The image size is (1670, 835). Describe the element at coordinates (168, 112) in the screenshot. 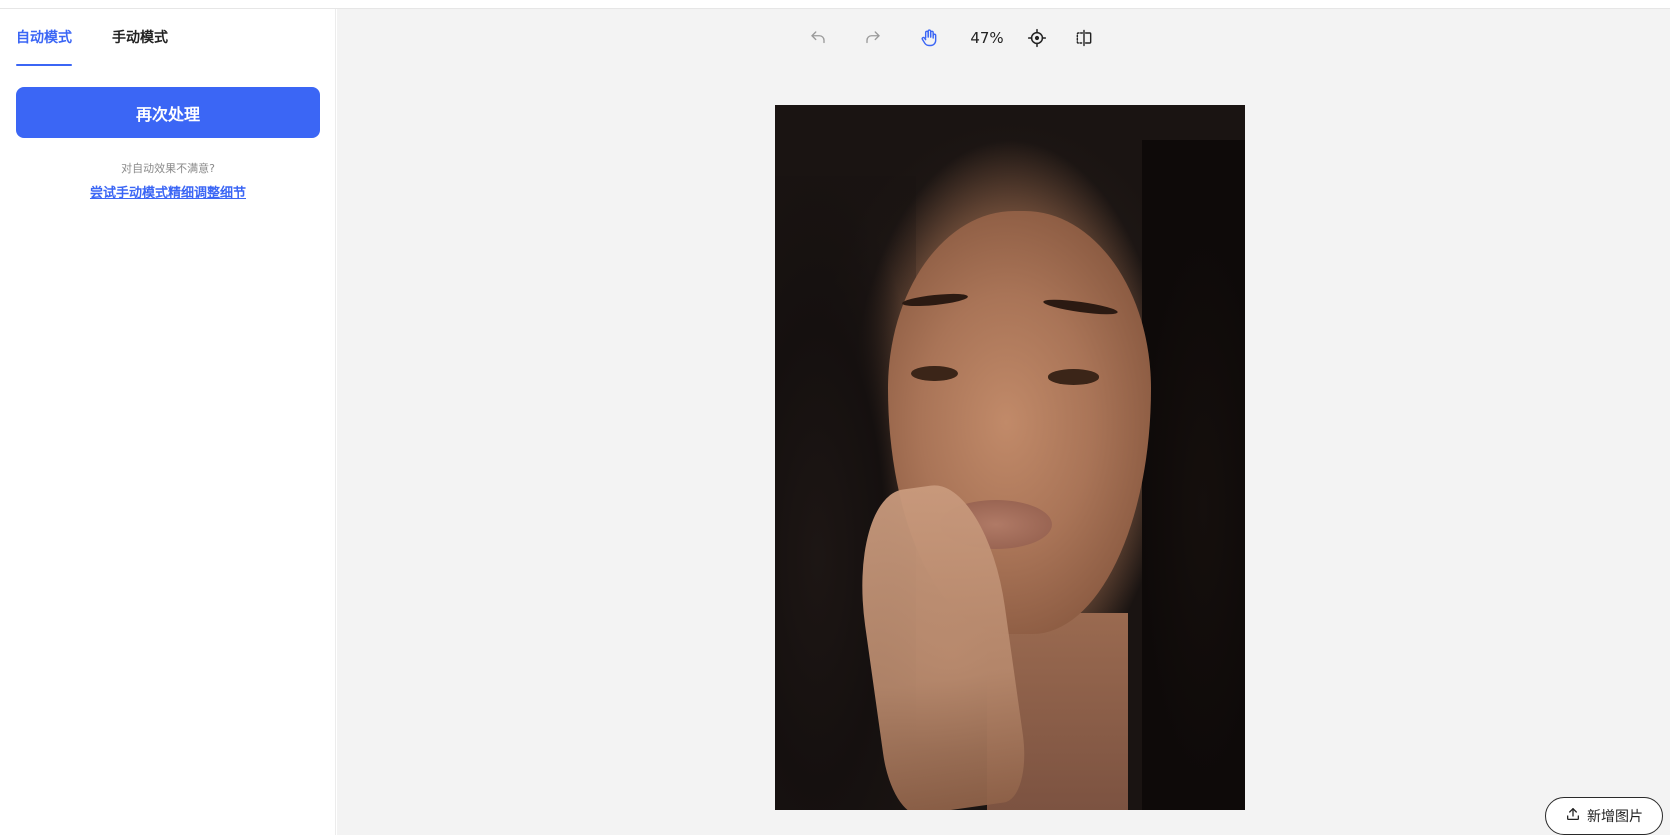

I see `reprocess-button: 再次处理` at that location.